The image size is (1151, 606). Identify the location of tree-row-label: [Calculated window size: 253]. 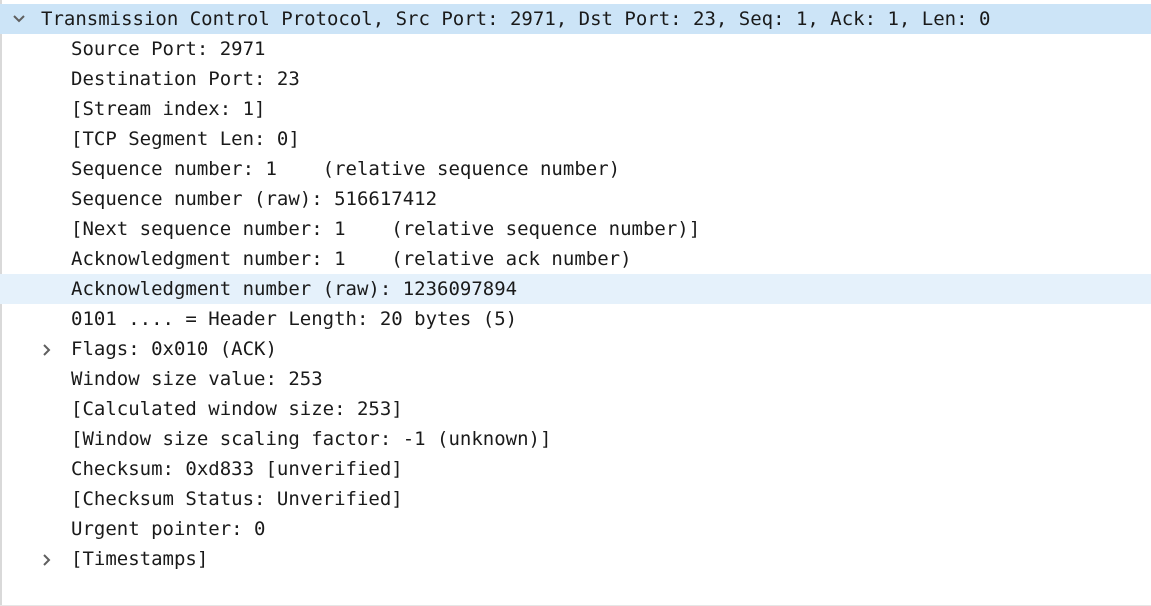
(237, 409).